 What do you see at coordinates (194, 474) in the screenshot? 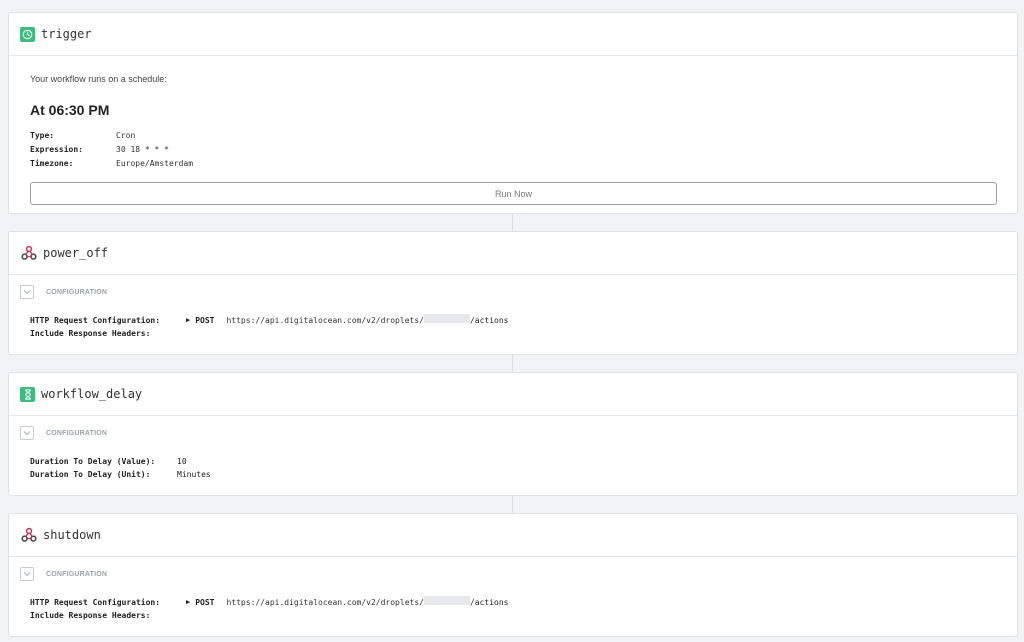
I see `field-value: Minutes` at bounding box center [194, 474].